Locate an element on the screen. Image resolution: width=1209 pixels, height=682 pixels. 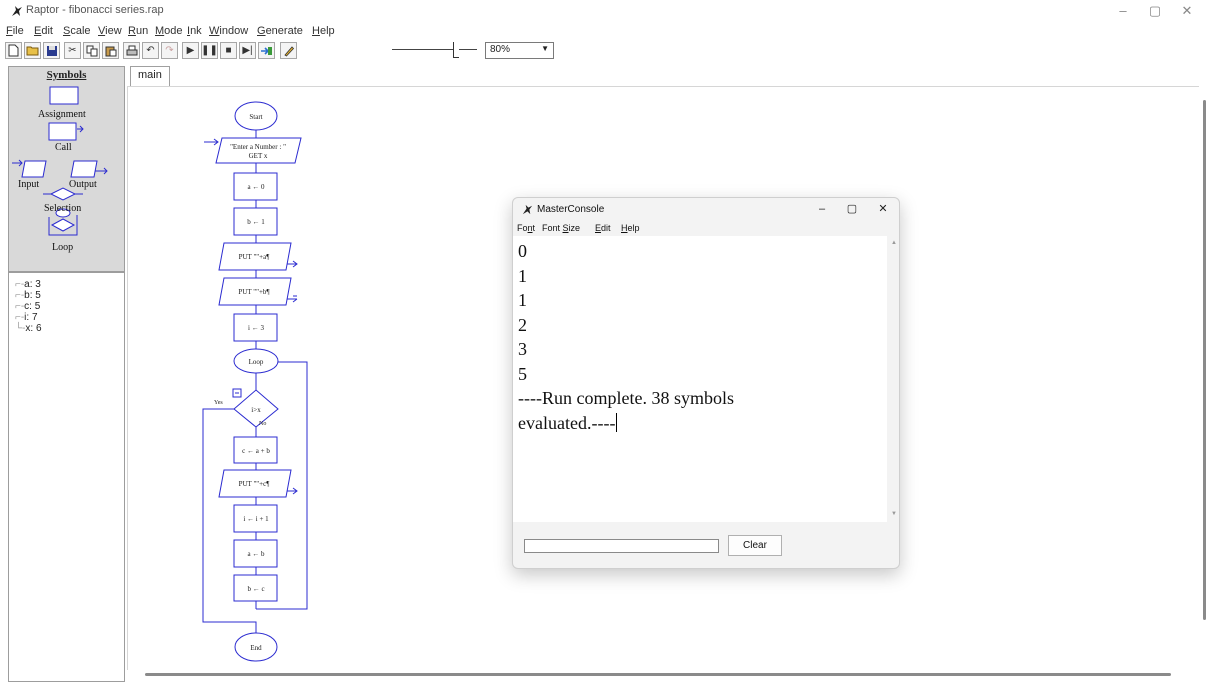
console-menu-help: Help is located at coordinates (630, 228).